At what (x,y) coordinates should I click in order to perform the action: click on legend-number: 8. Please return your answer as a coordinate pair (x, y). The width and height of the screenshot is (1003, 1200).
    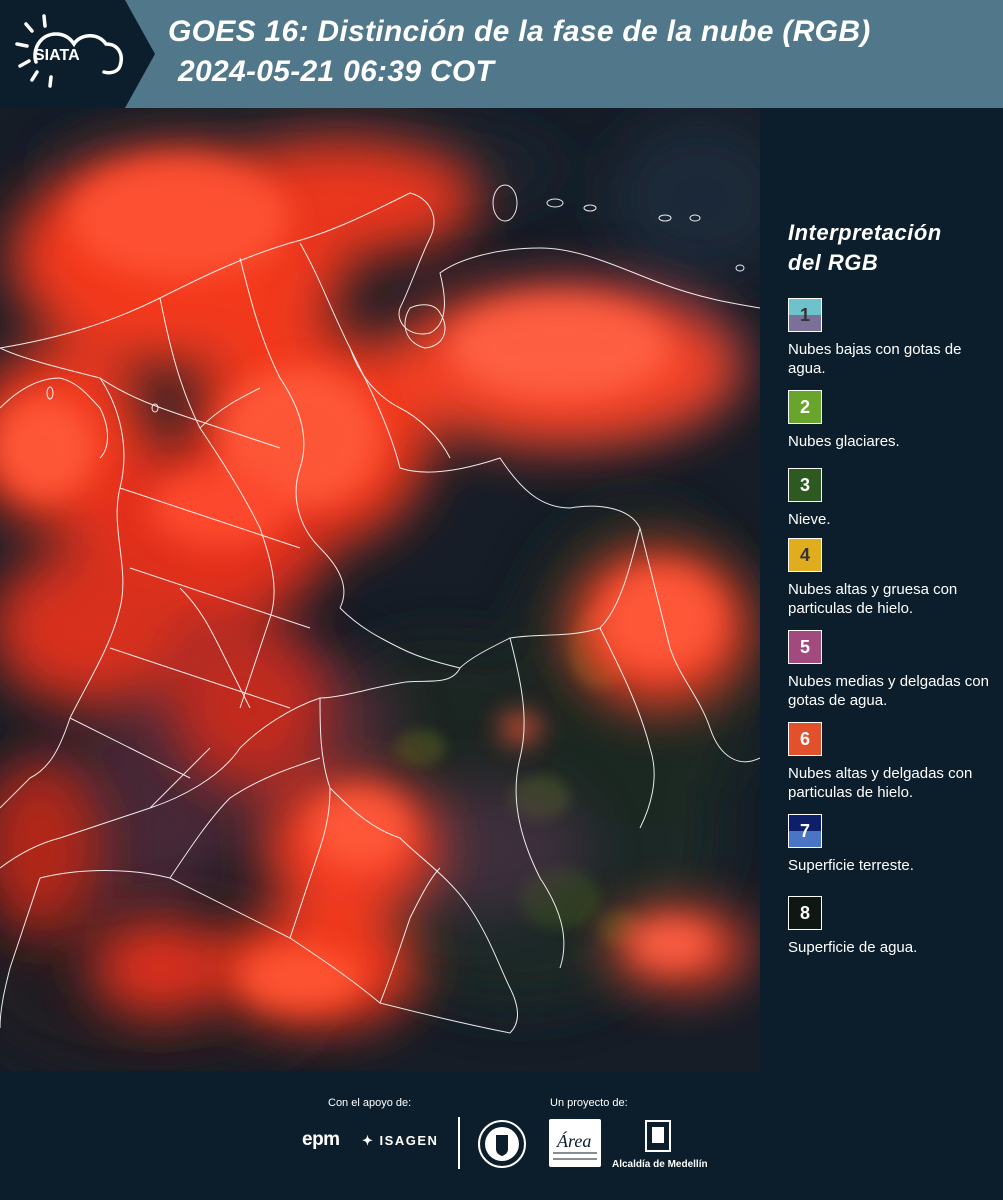
    Looking at the image, I should click on (804, 912).